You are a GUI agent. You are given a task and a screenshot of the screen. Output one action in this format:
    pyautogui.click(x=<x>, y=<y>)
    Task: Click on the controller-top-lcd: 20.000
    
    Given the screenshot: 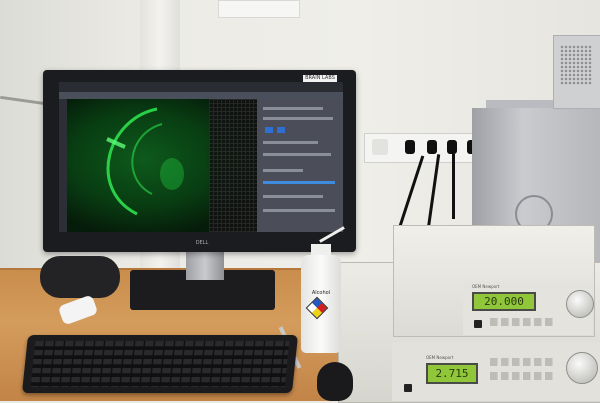 What is the action you would take?
    pyautogui.click(x=504, y=301)
    